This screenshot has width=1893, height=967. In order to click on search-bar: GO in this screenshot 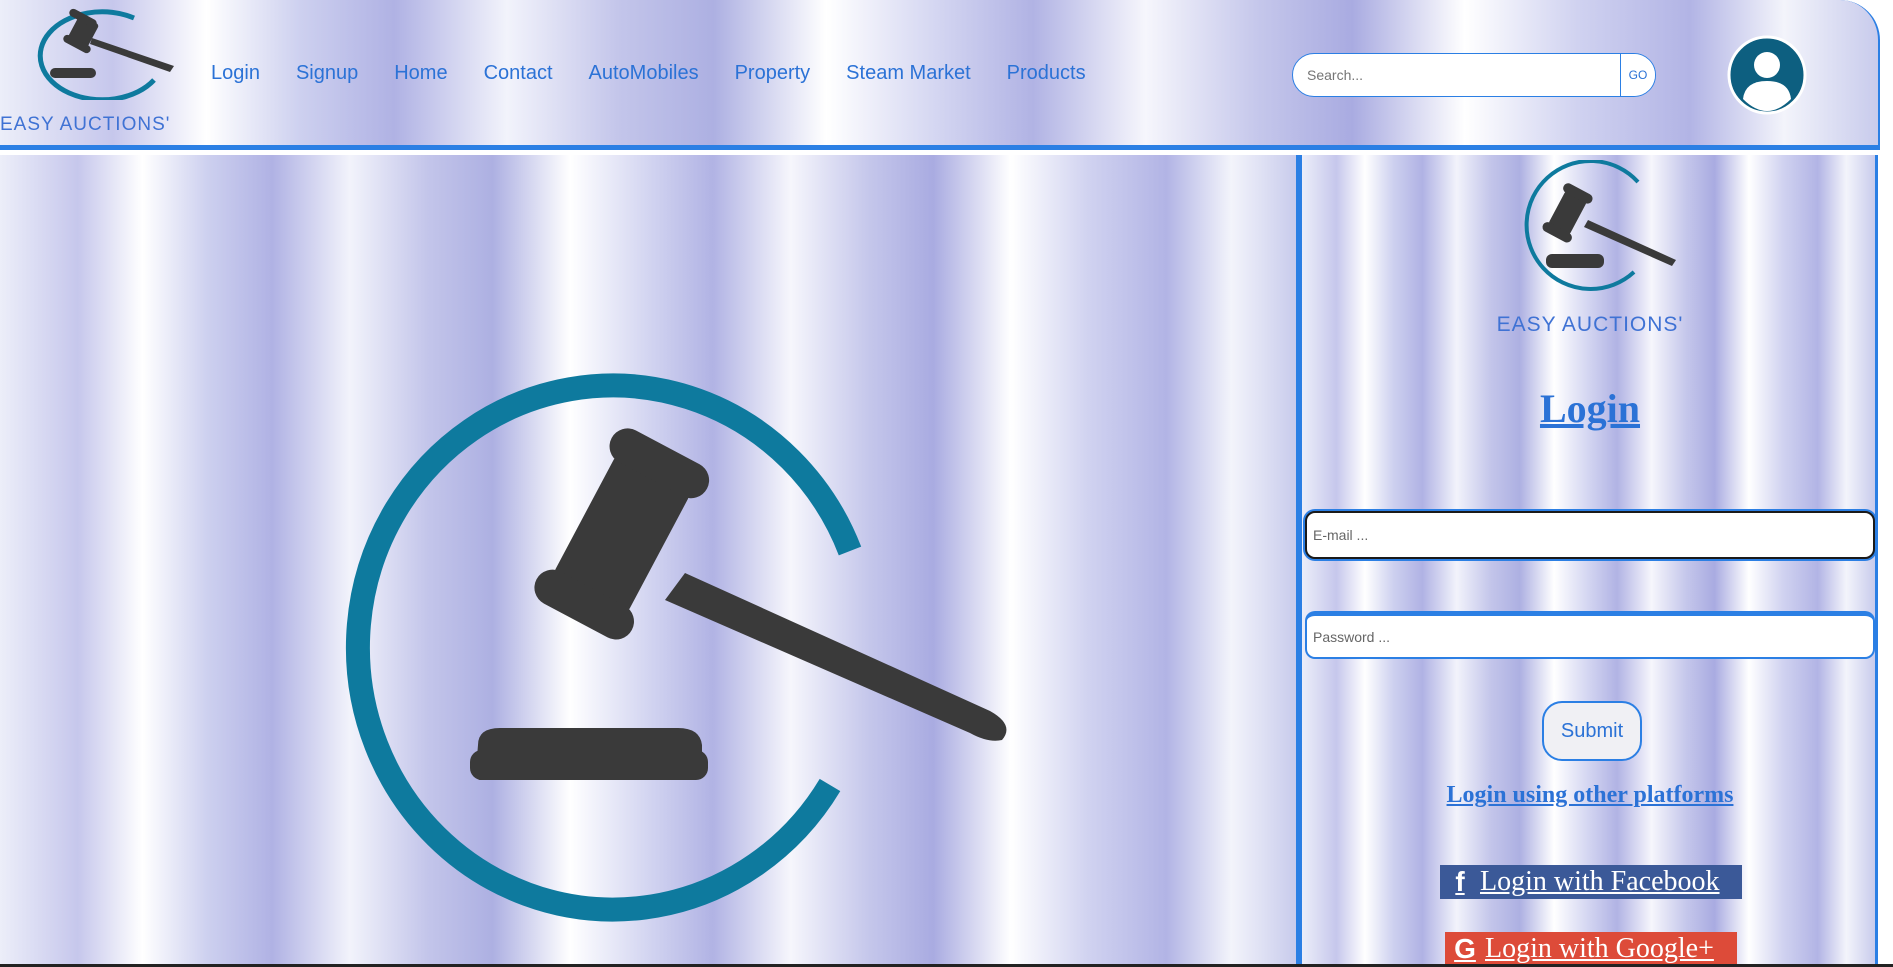, I will do `click(1474, 75)`.